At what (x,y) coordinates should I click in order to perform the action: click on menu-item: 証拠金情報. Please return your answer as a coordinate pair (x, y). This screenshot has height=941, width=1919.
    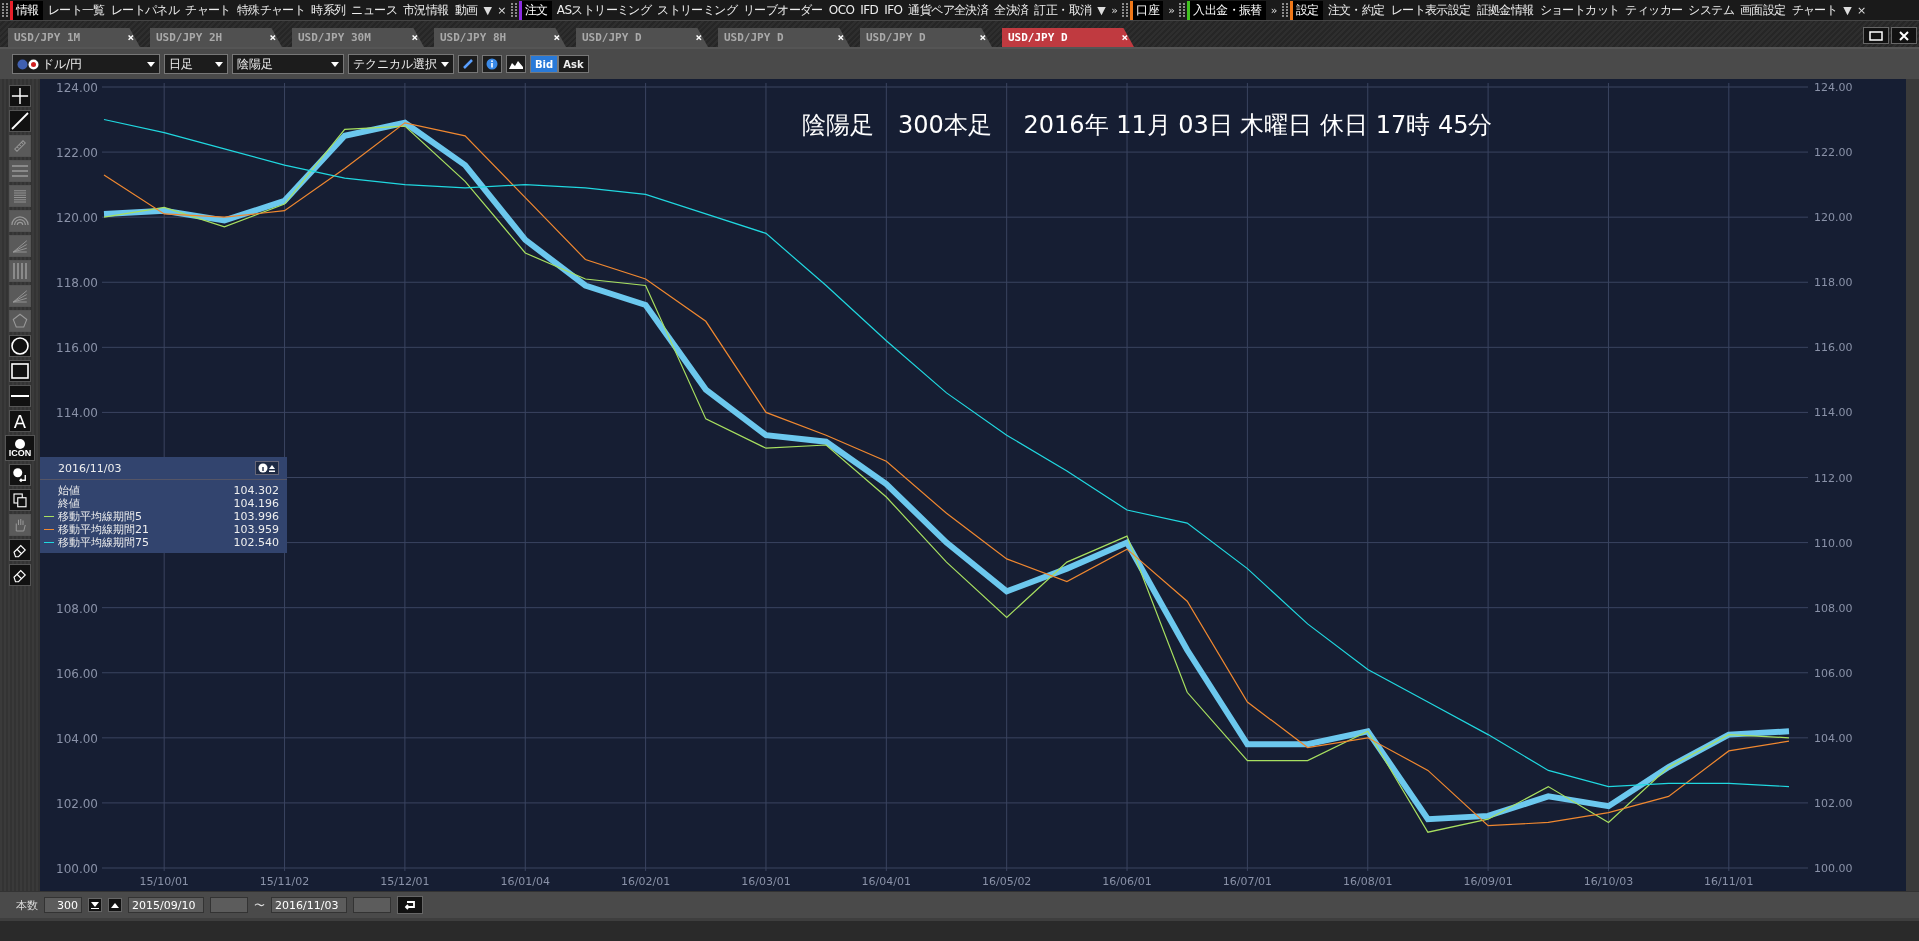
    Looking at the image, I should click on (1505, 10).